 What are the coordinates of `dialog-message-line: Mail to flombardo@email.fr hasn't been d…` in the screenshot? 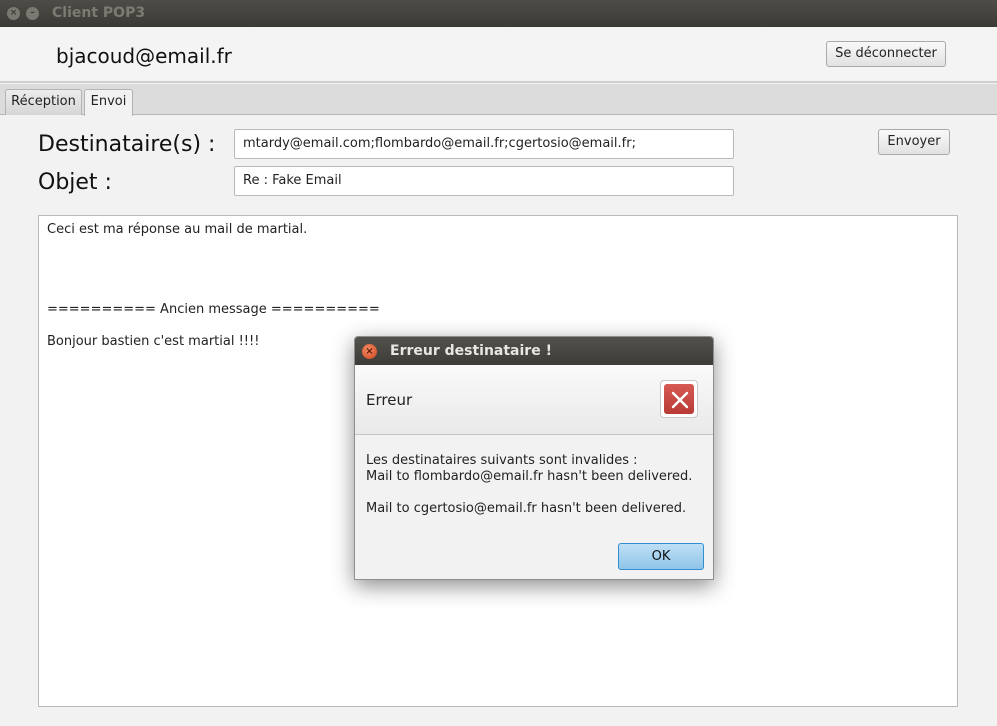 It's located at (529, 476).